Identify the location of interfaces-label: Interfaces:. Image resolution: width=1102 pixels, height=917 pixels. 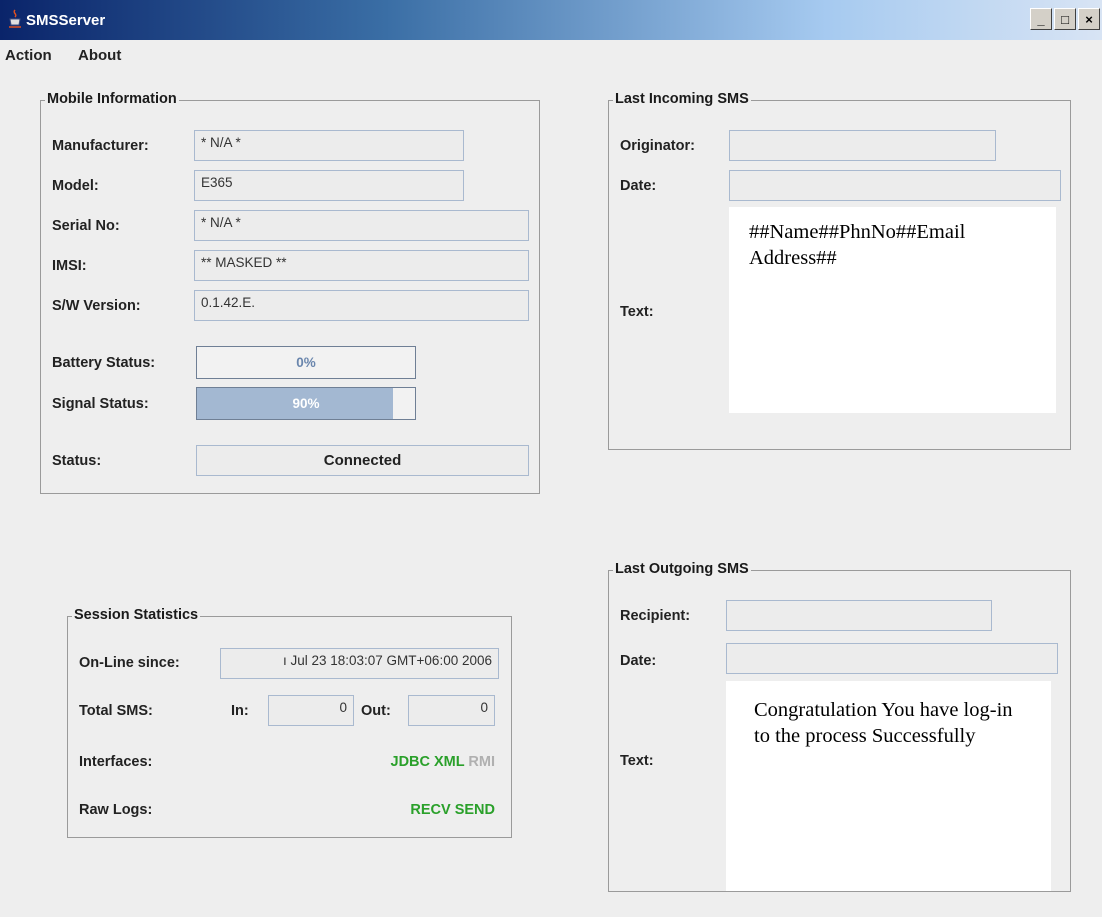
(116, 762).